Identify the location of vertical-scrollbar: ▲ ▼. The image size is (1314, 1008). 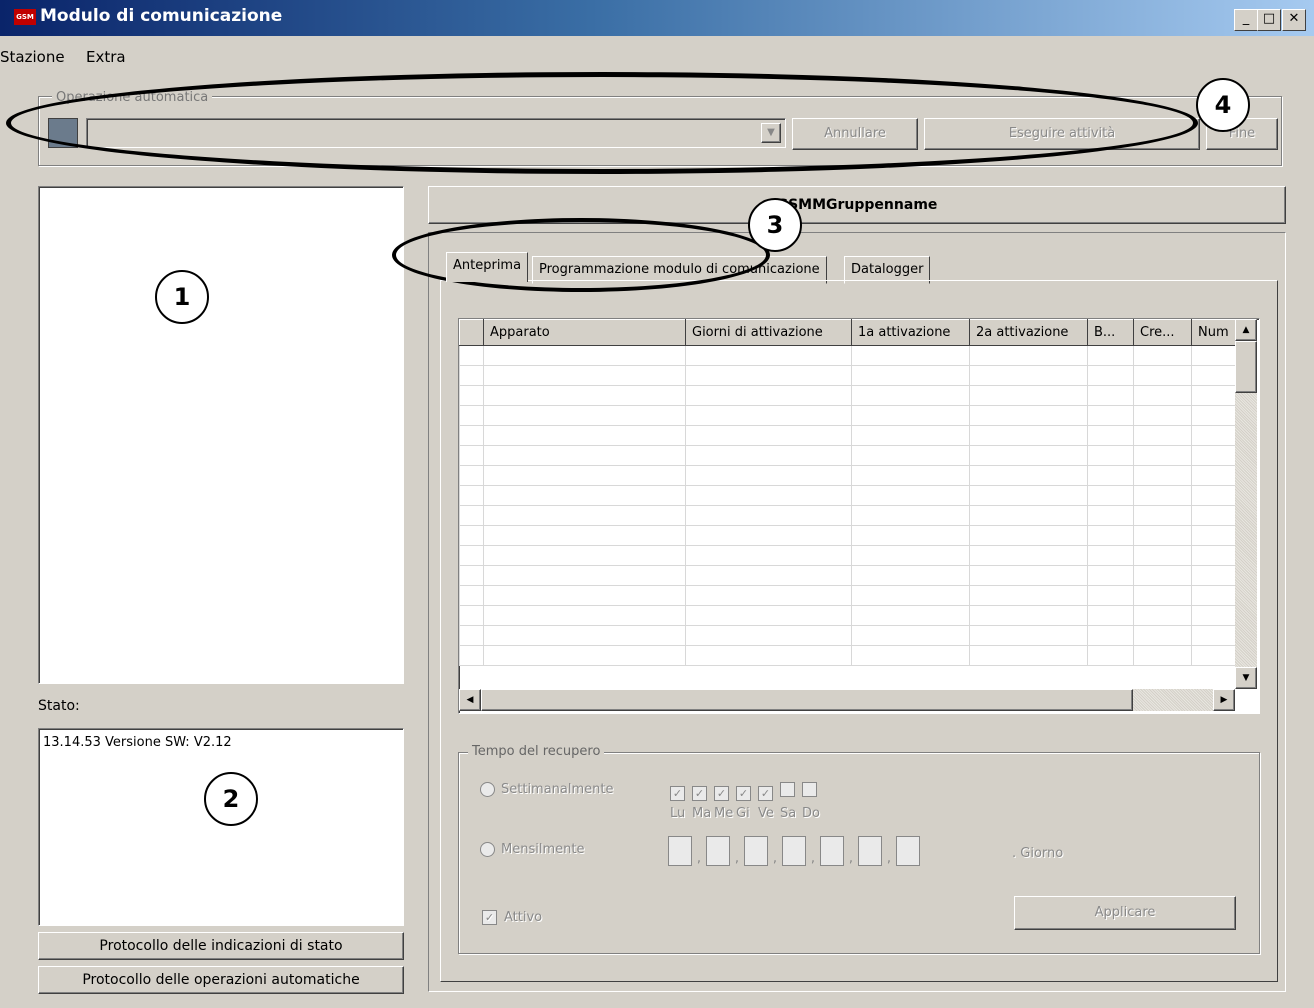
(1246, 504).